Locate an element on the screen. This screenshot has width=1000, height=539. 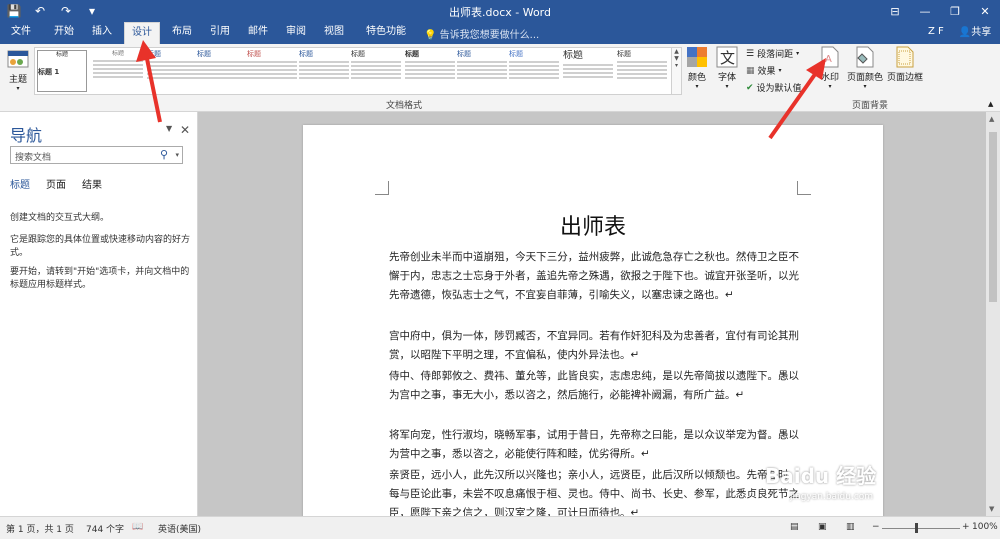
baidu-watermark-url: jingyan.baidu.com is located at coordinates (832, 497).